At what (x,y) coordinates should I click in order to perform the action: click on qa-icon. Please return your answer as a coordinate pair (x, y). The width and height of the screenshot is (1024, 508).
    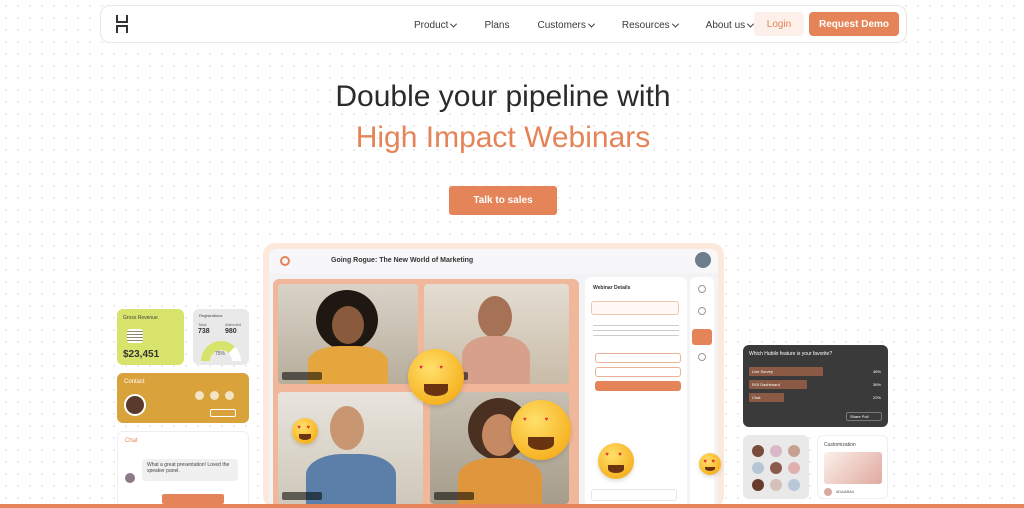
    Looking at the image, I should click on (702, 357).